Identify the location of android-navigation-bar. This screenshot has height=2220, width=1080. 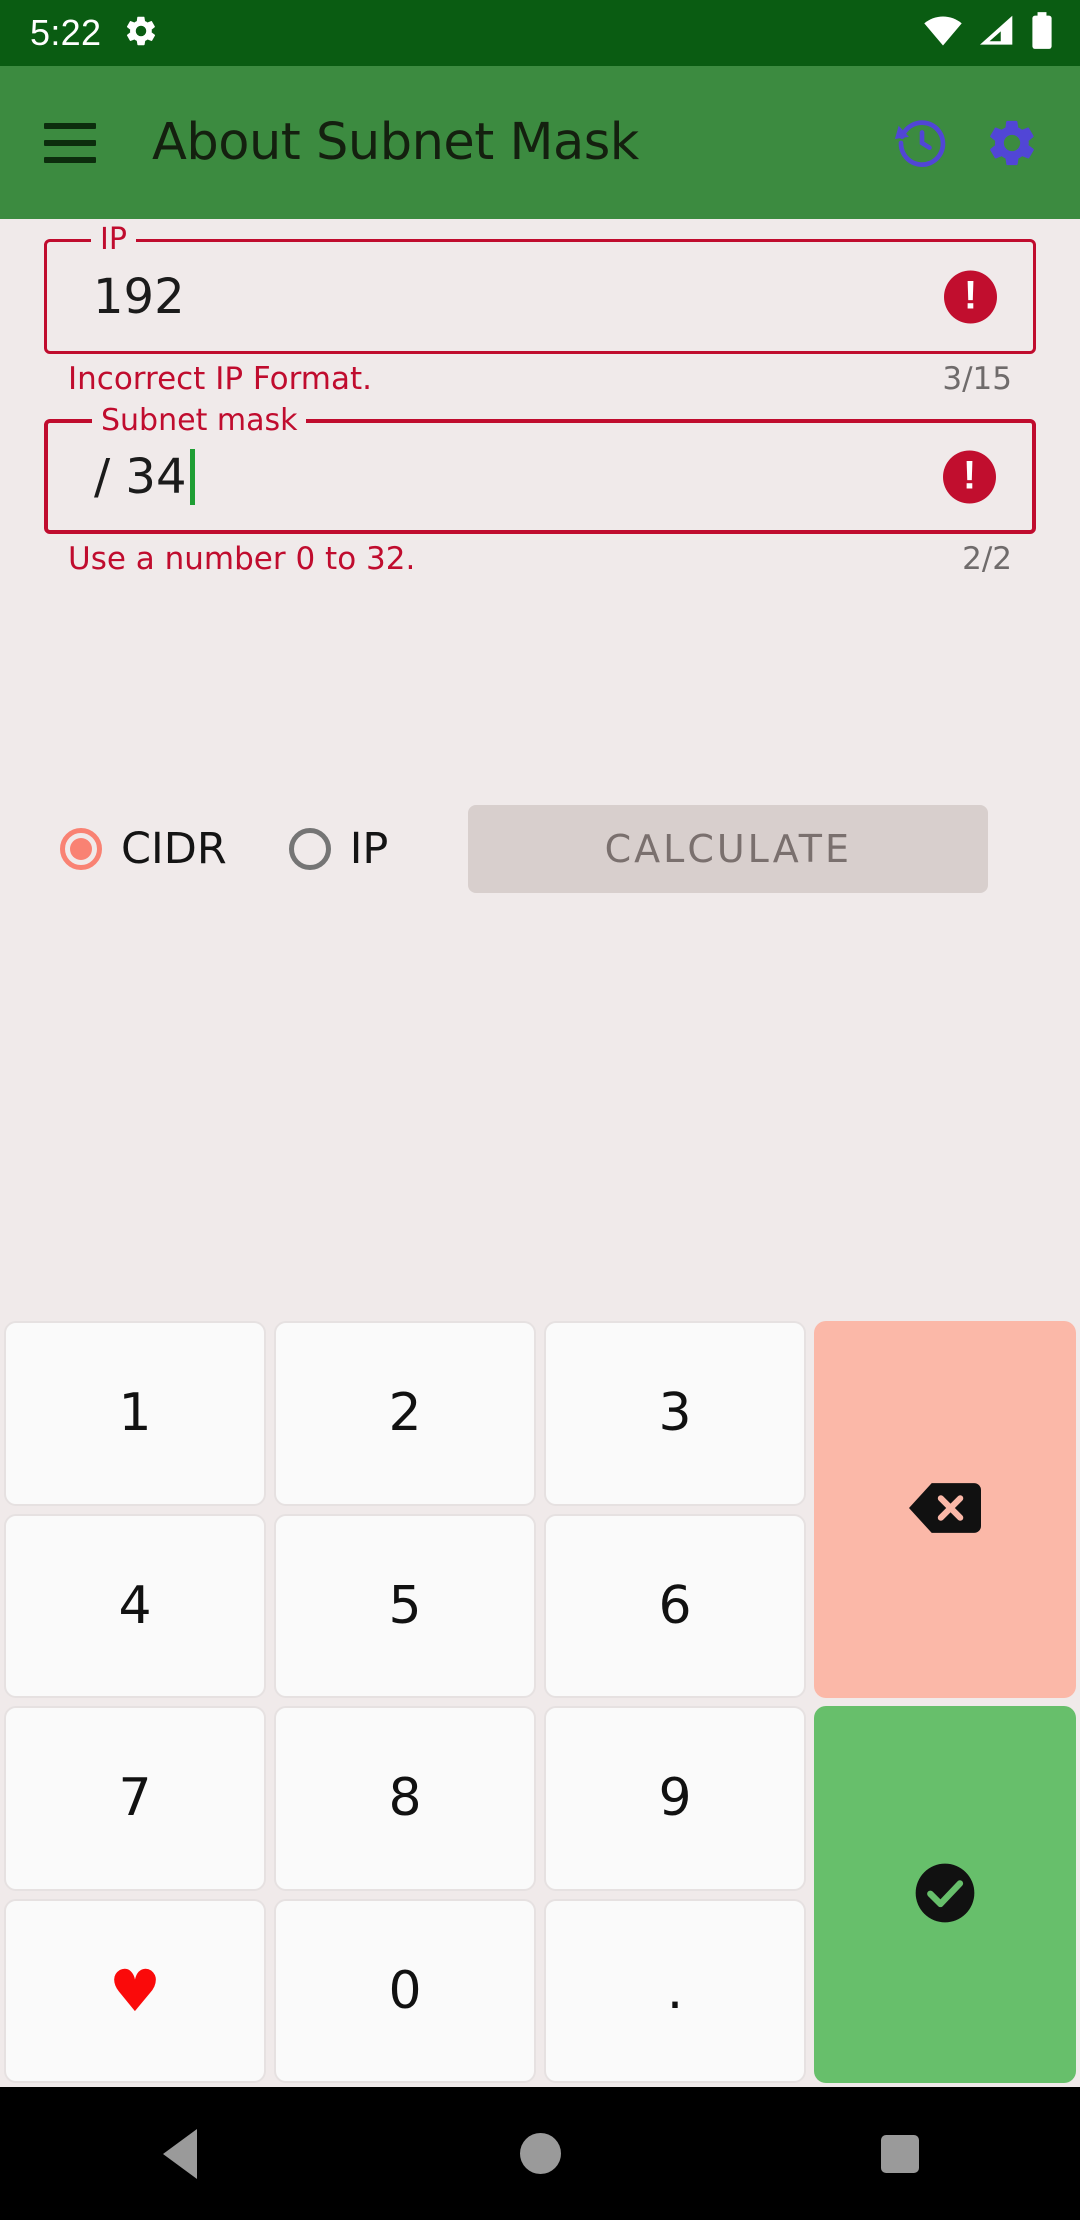
(540, 2153).